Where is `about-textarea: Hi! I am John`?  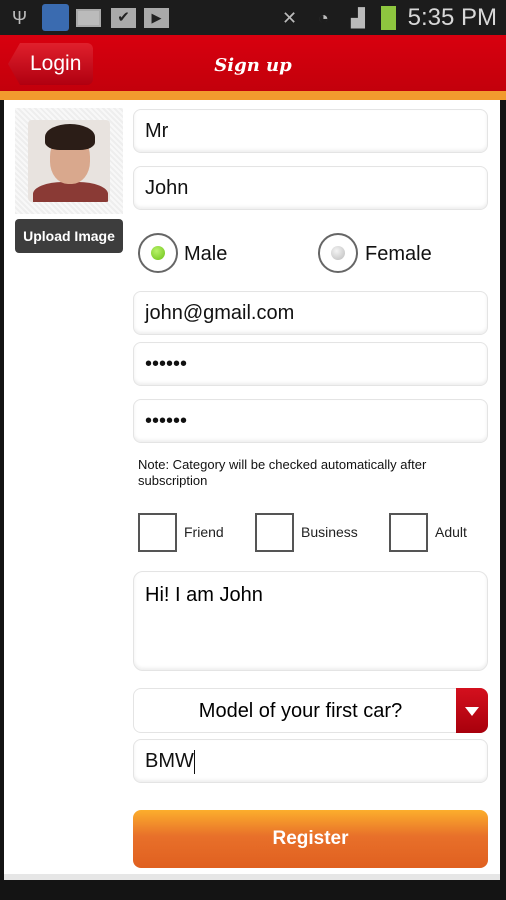 about-textarea: Hi! I am John is located at coordinates (310, 621).